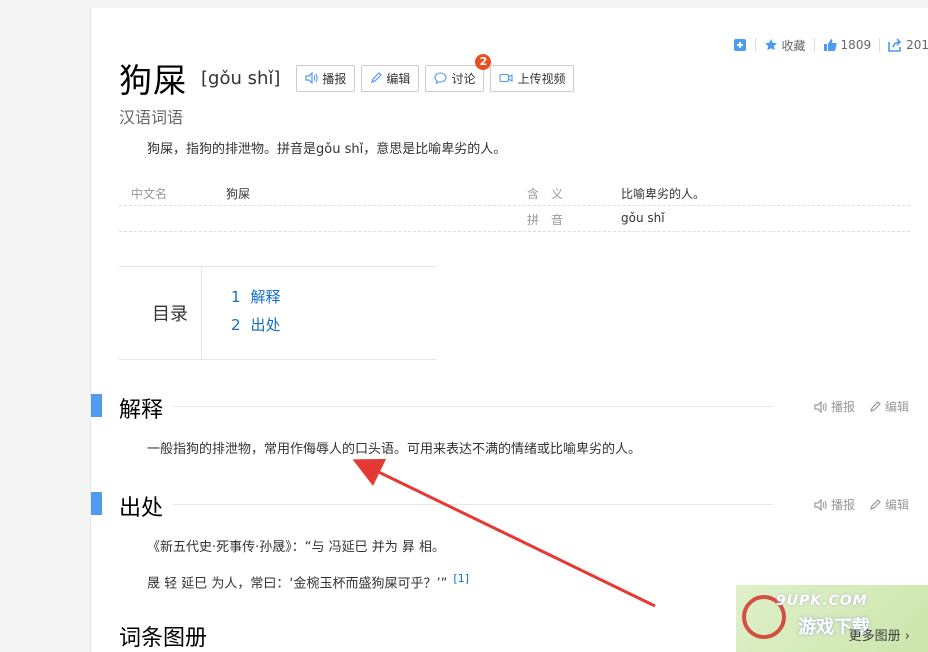 Image resolution: width=928 pixels, height=652 pixels. I want to click on comment-icon, so click(440, 78).